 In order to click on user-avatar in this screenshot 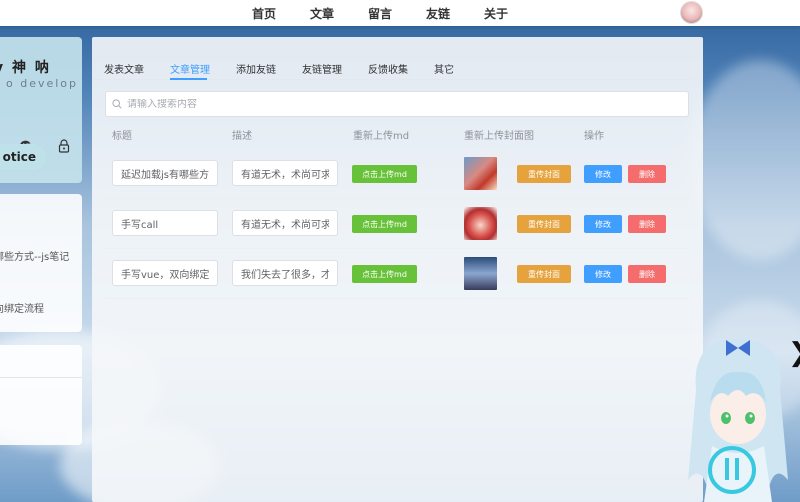, I will do `click(691, 12)`.